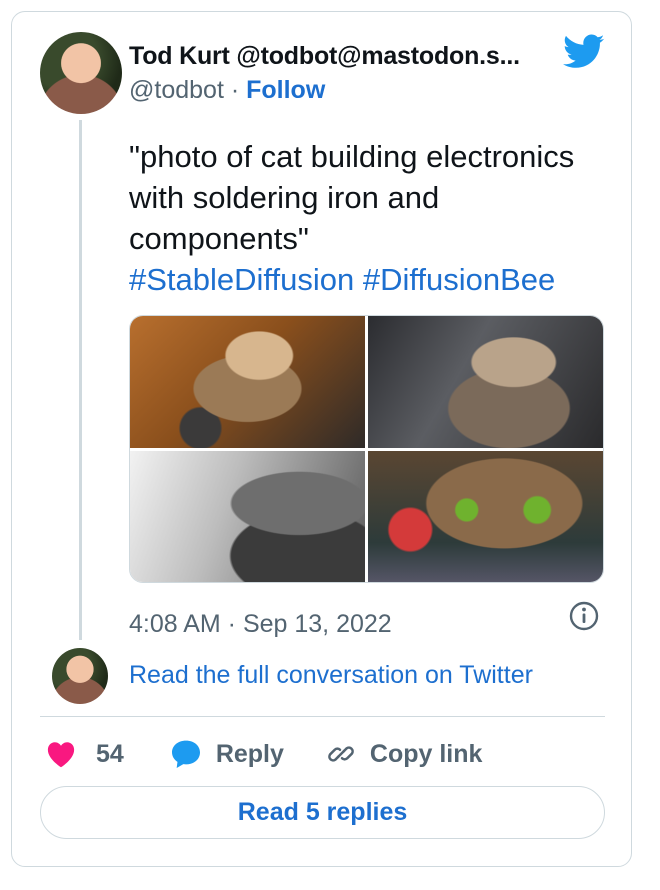 This screenshot has width=660, height=890. Describe the element at coordinates (80, 676) in the screenshot. I see `viewer-avatar` at that location.